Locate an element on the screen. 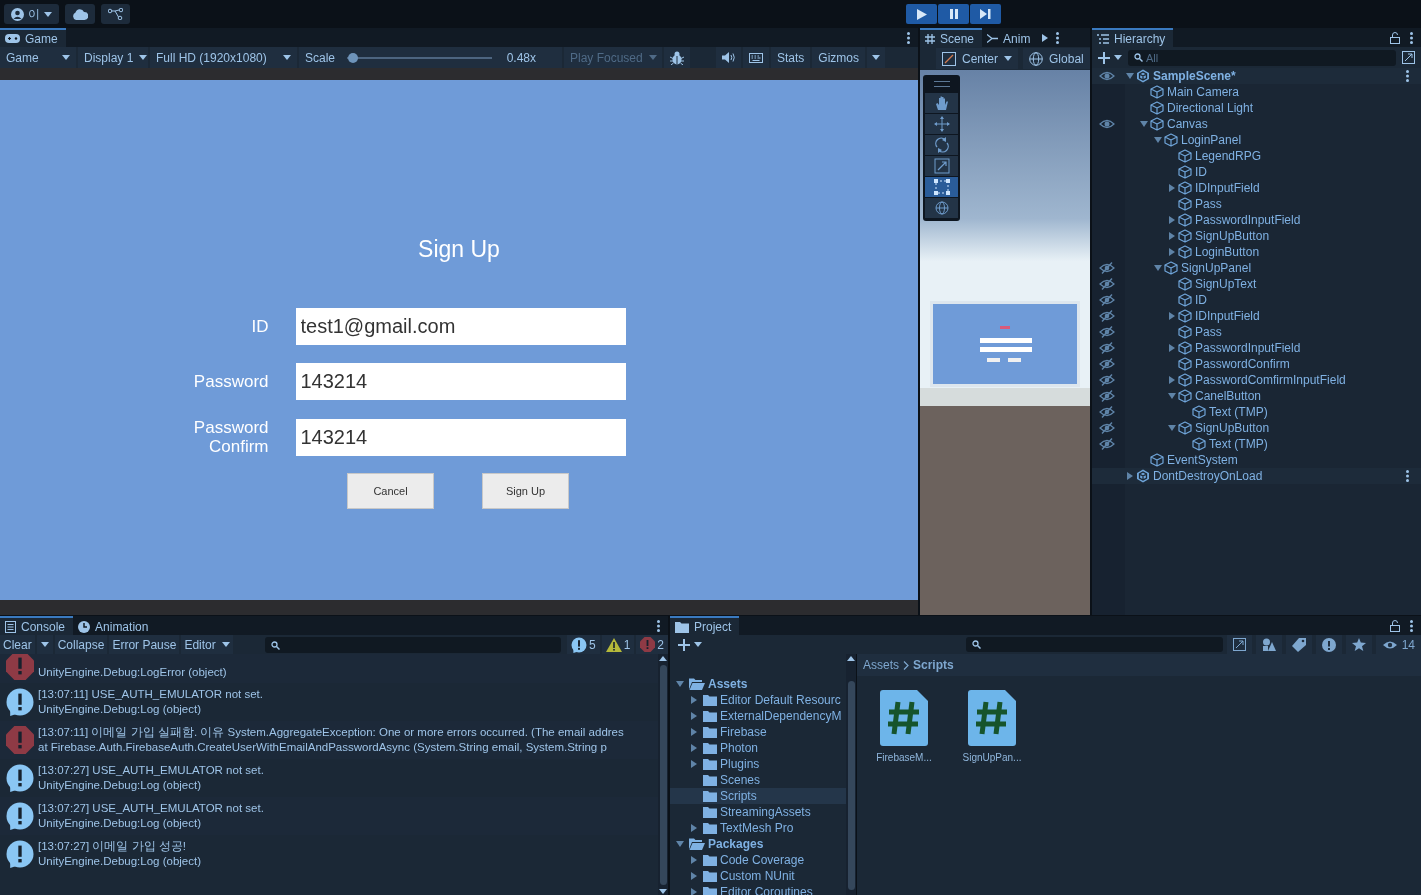  panel-tab: Game is located at coordinates (33, 37).